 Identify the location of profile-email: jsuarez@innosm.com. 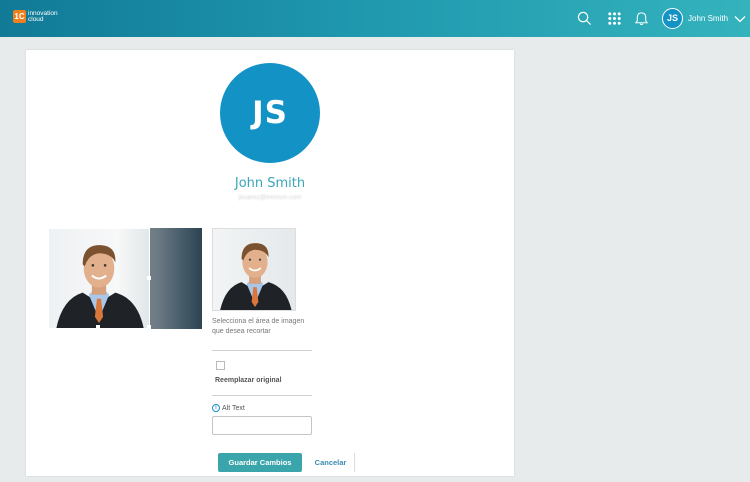
(270, 197).